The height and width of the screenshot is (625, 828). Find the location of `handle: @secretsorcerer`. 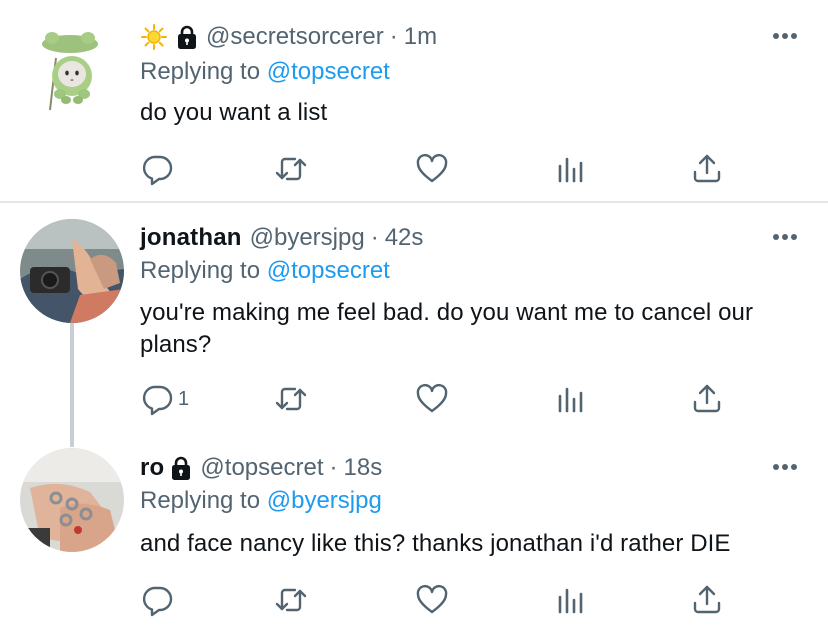

handle: @secretsorcerer is located at coordinates (295, 37).